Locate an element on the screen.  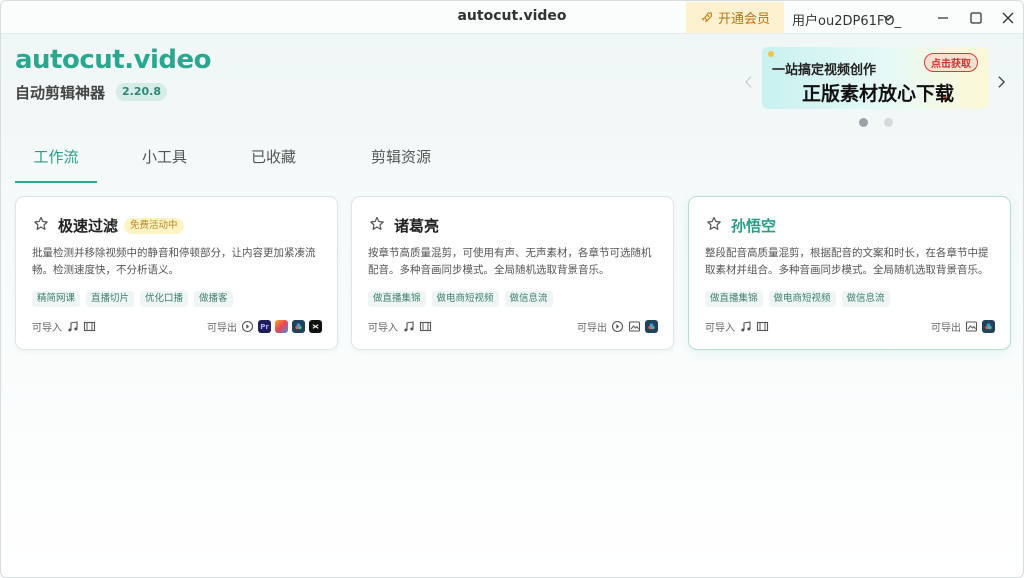
chevron-right-icon is located at coordinates (1001, 82).